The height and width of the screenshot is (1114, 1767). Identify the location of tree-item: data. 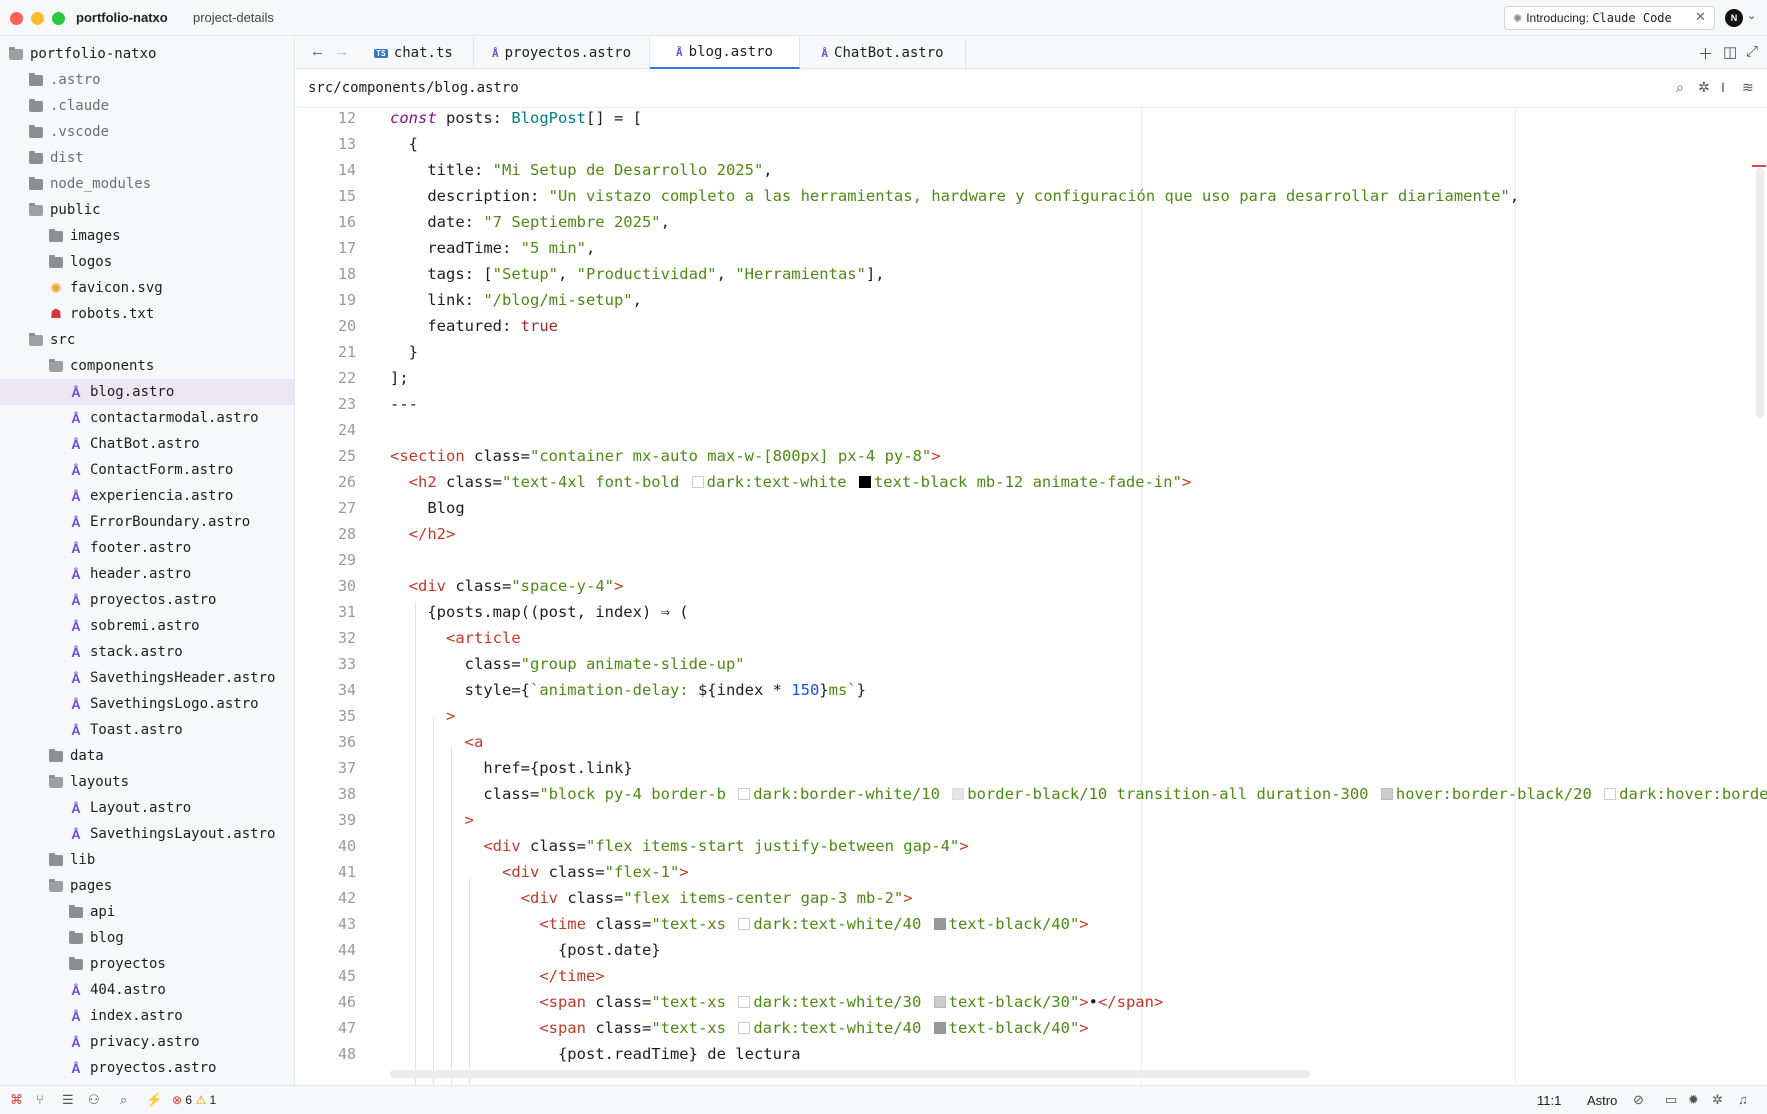
(147, 756).